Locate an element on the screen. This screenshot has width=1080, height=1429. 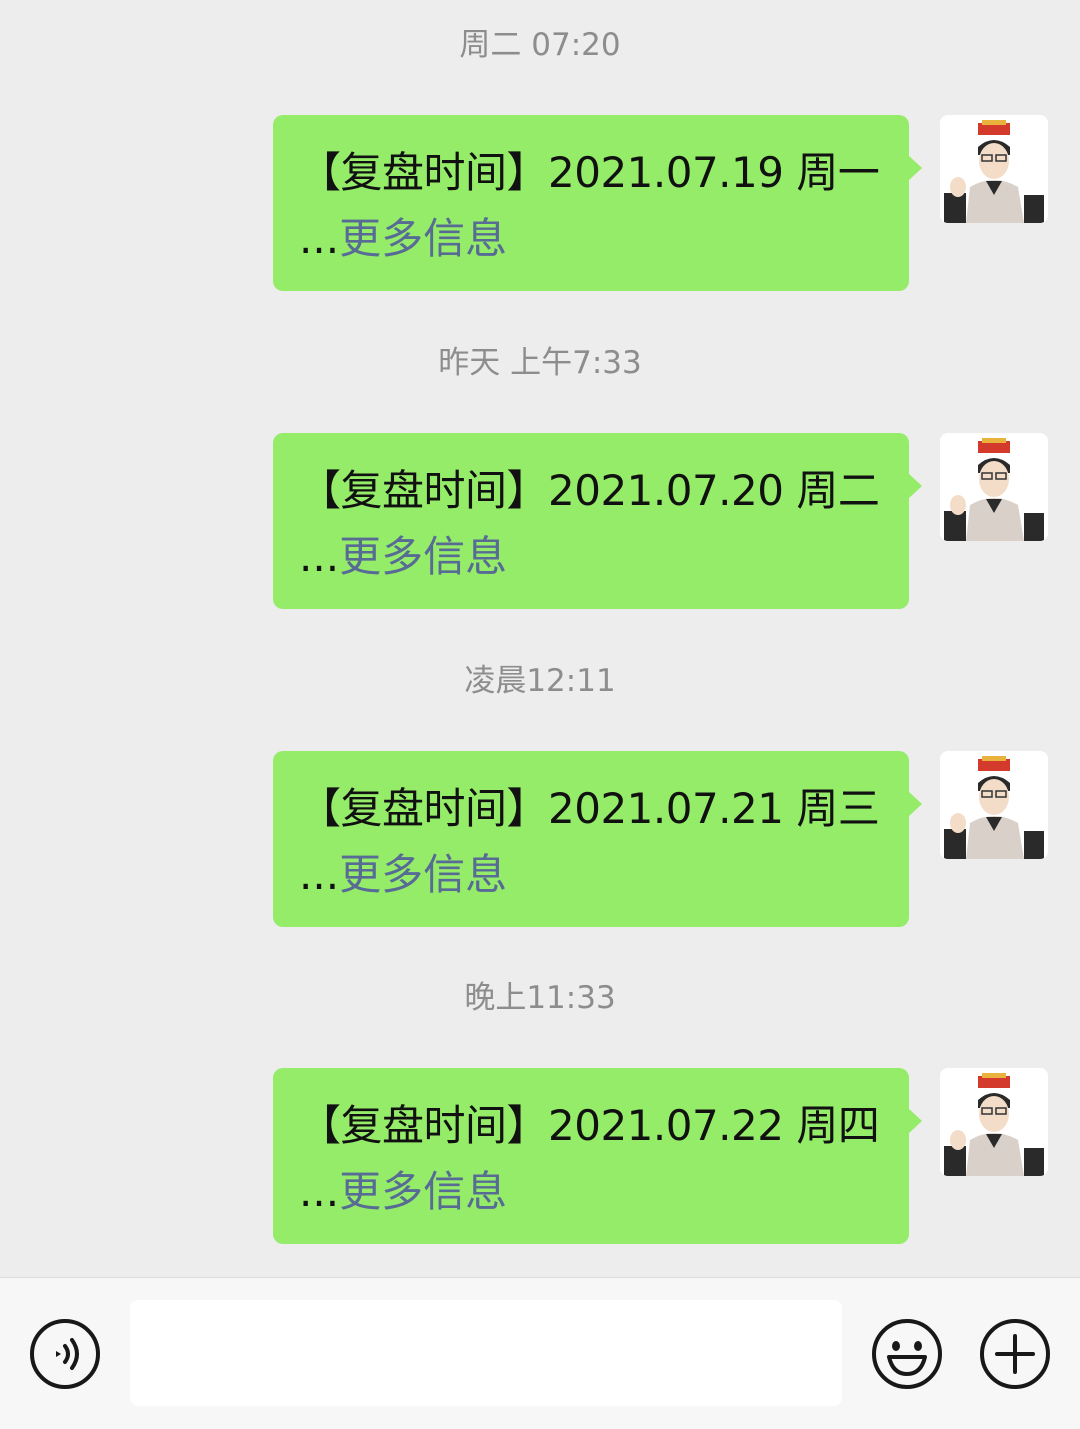
message-timestamp: 晚上11:33 is located at coordinates (540, 998).